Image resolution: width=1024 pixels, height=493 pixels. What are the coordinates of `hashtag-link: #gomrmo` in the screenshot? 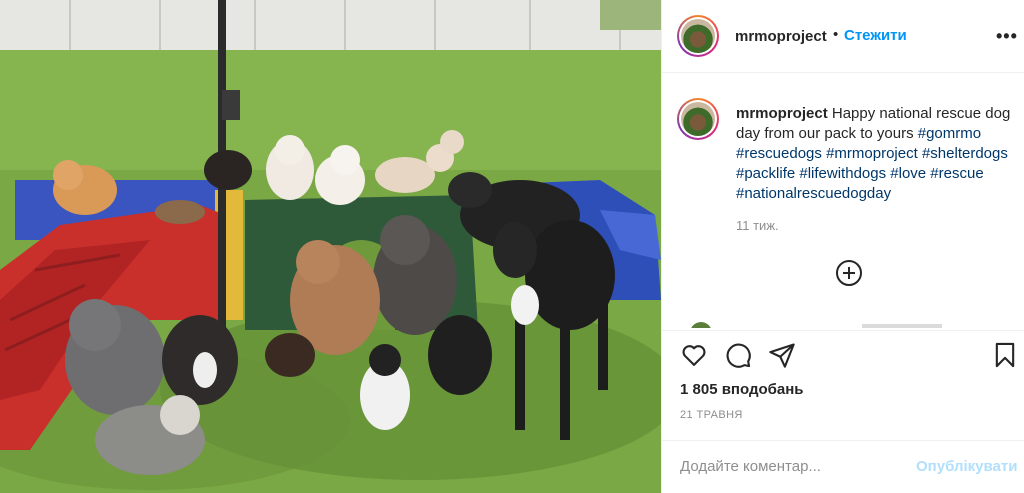 It's located at (949, 133).